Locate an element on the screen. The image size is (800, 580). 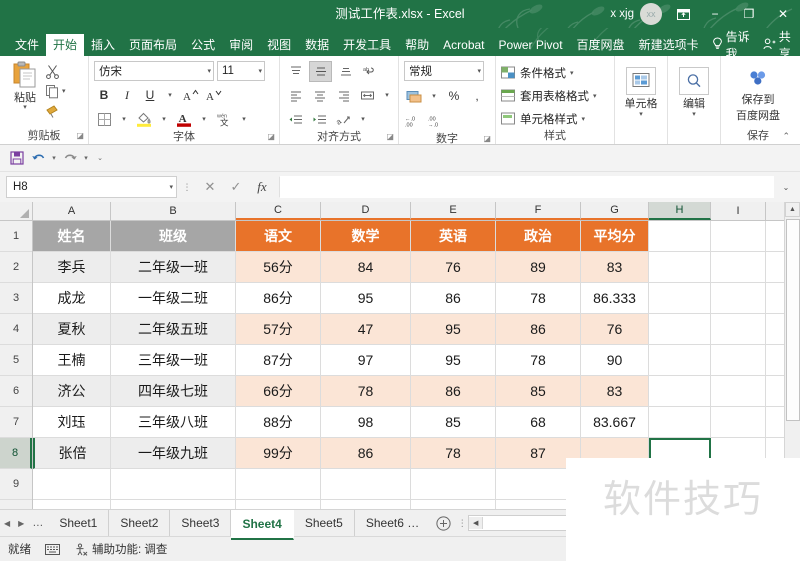
cell-C5: 87分 is located at coordinates (278, 360).